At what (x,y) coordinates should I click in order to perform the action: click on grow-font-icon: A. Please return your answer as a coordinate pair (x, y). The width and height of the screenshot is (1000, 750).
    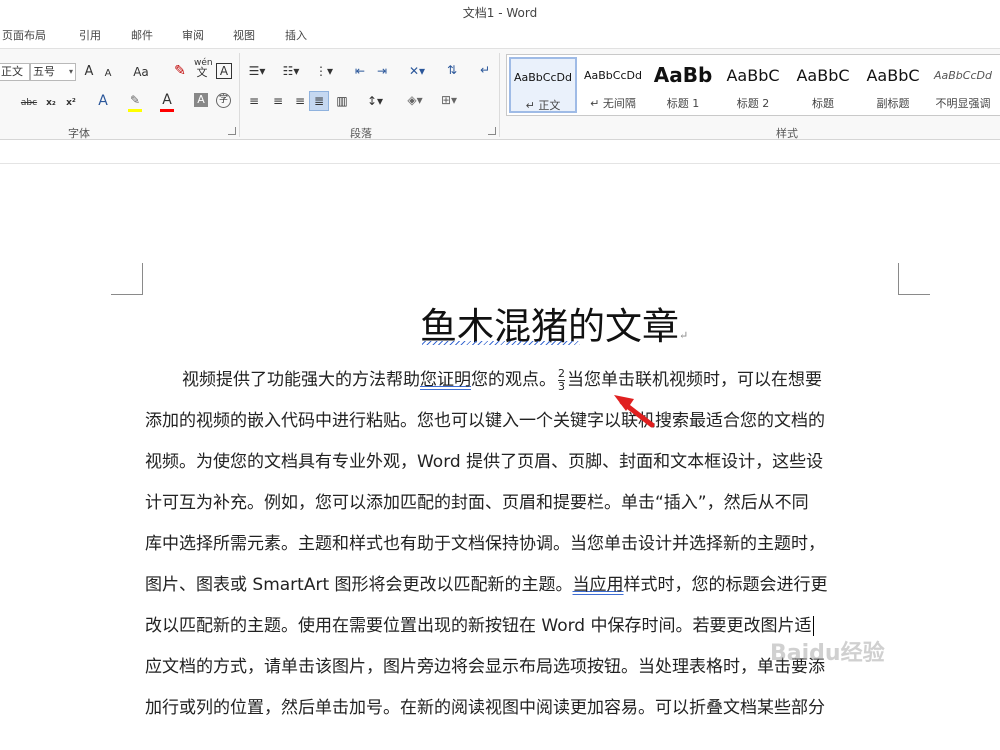
    Looking at the image, I should click on (89, 72).